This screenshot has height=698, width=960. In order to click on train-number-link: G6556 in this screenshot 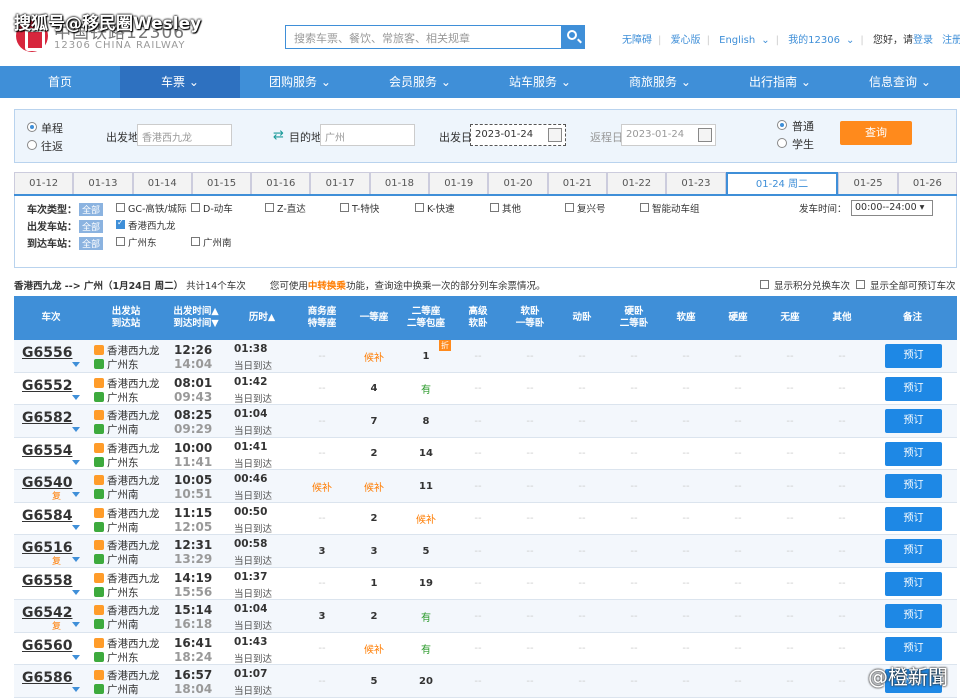, I will do `click(47, 353)`.